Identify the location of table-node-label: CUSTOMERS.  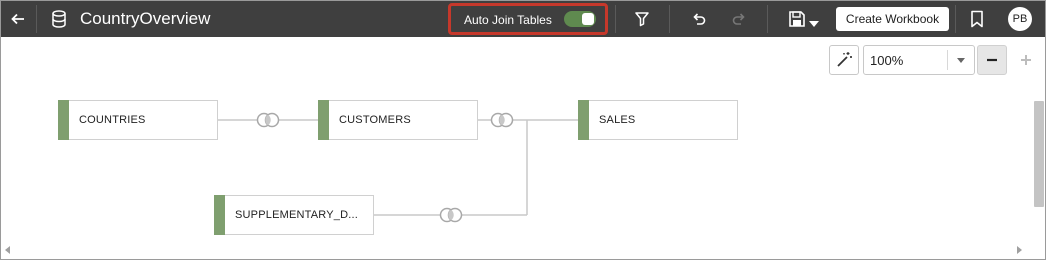
(375, 120).